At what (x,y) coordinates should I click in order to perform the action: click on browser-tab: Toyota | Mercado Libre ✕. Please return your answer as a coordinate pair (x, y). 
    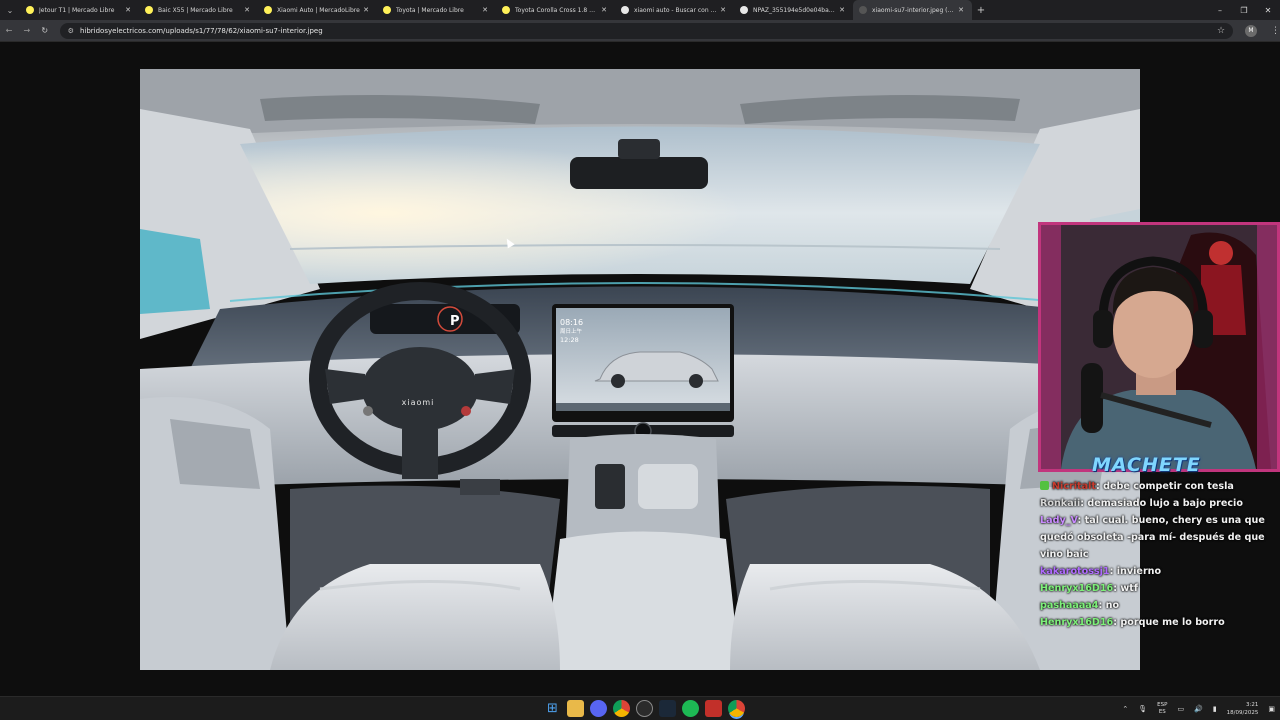
    Looking at the image, I should click on (436, 10).